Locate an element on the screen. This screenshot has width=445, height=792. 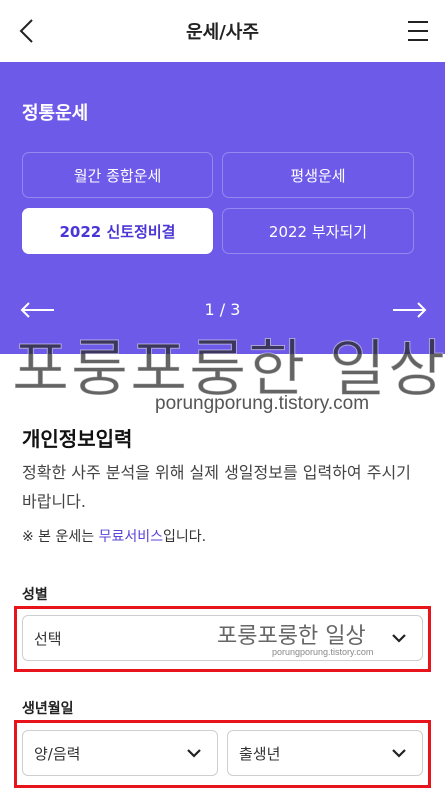
arrow-right-icon is located at coordinates (409, 310).